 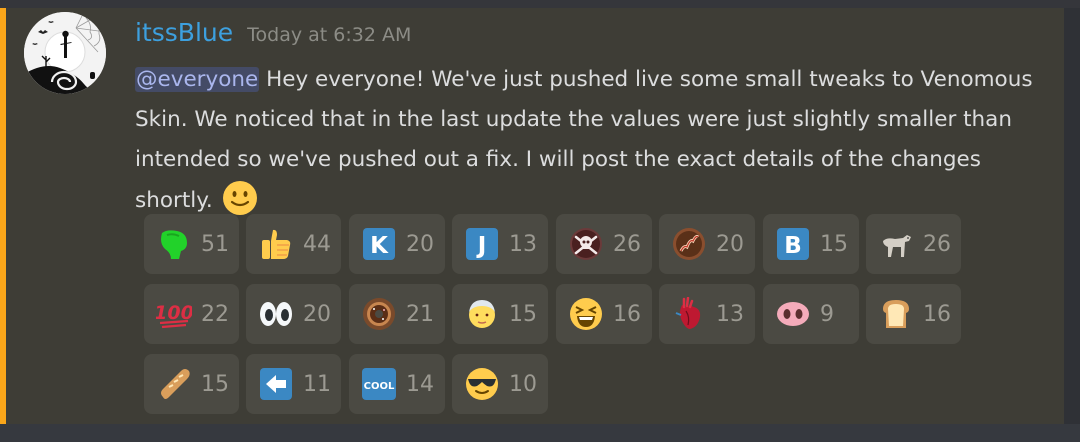 I want to click on eyes-icon, so click(x=276, y=314).